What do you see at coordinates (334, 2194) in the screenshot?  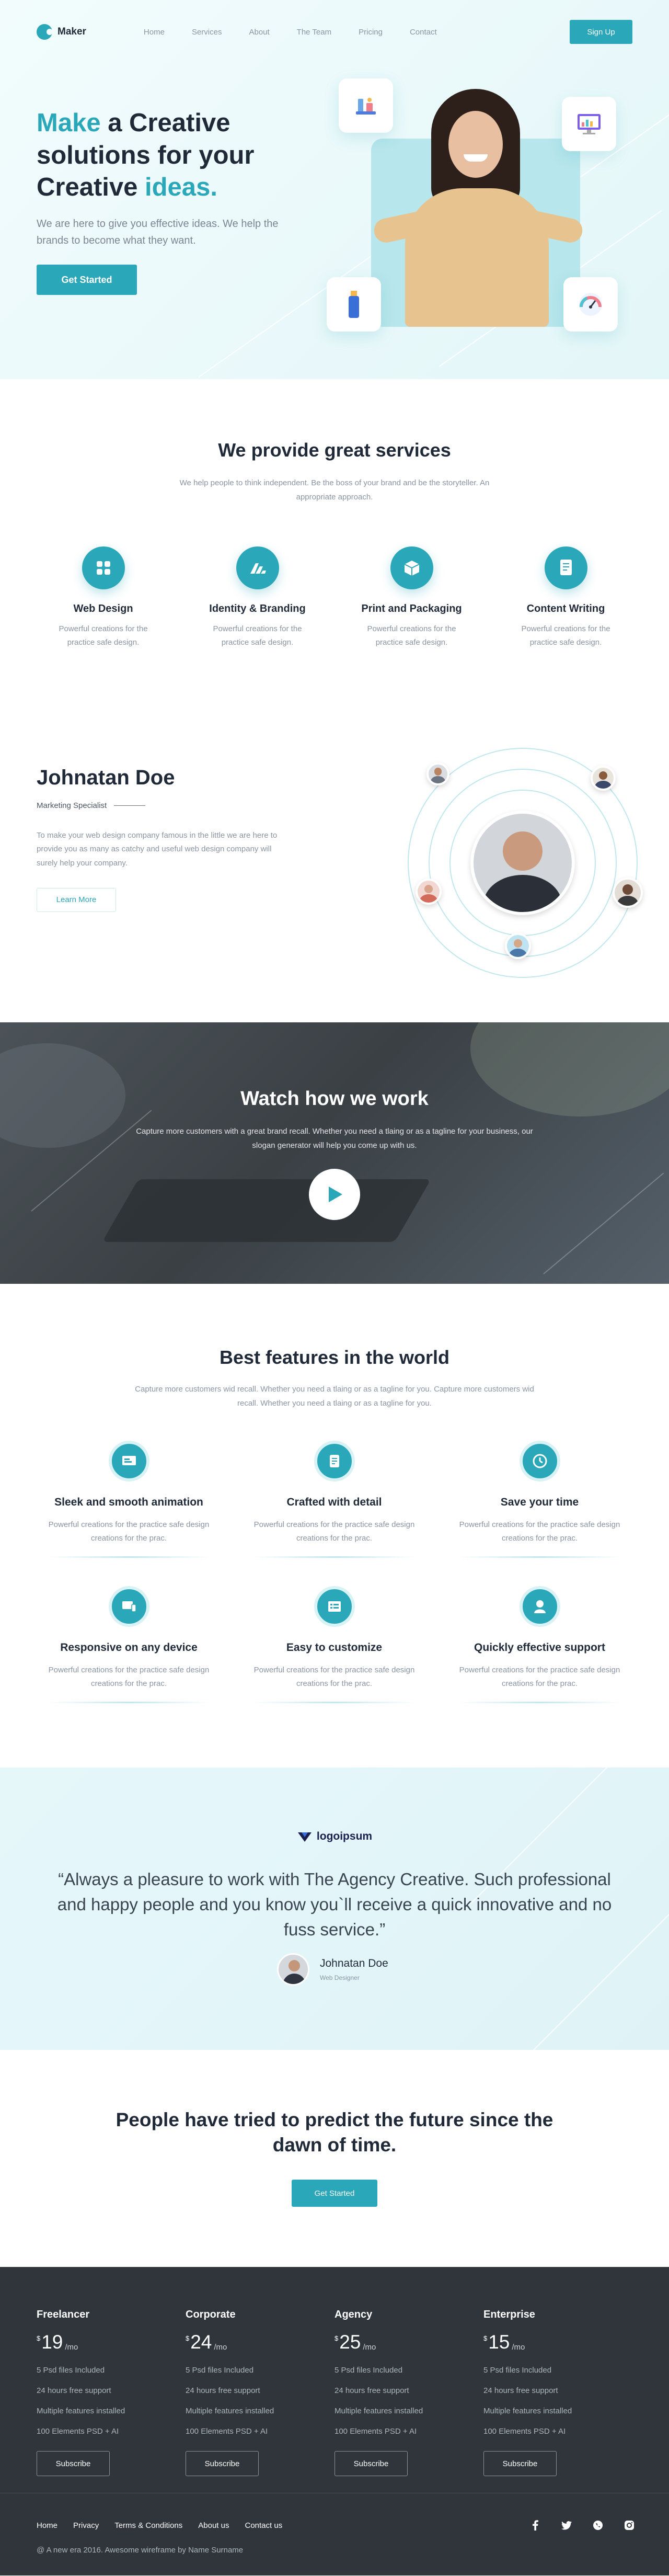 I see `cta-get-started-button: Get Started` at bounding box center [334, 2194].